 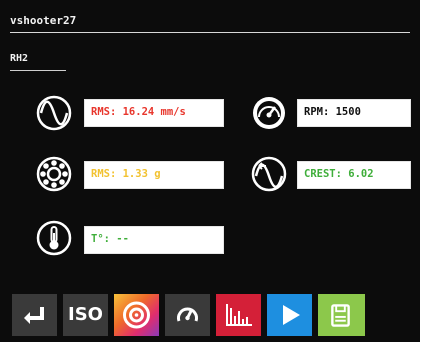 What do you see at coordinates (38, 60) in the screenshot?
I see `tab-rh2: RH2` at bounding box center [38, 60].